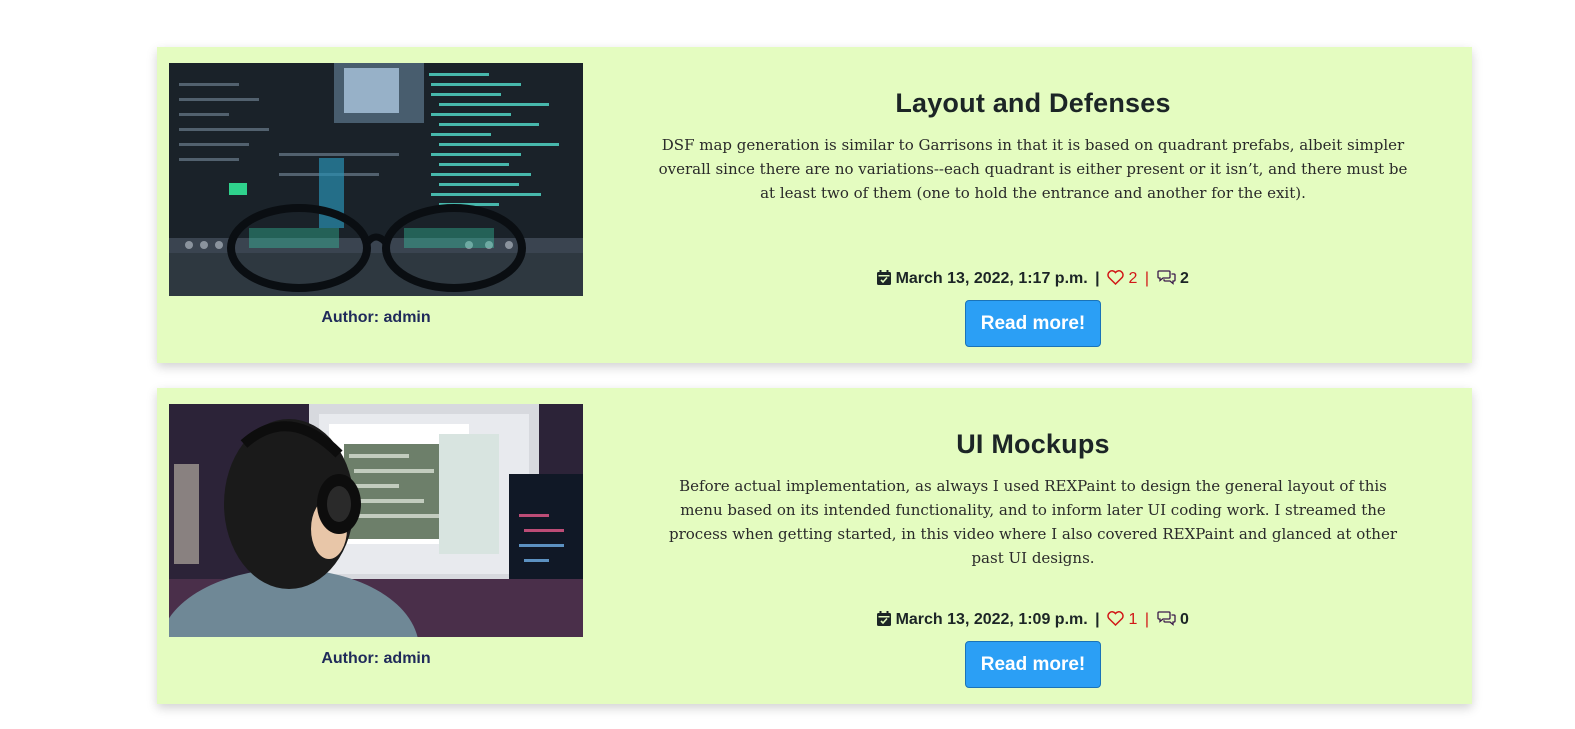 The width and height of the screenshot is (1575, 729). Describe the element at coordinates (376, 520) in the screenshot. I see `post-image-person-headphones-computer` at that location.